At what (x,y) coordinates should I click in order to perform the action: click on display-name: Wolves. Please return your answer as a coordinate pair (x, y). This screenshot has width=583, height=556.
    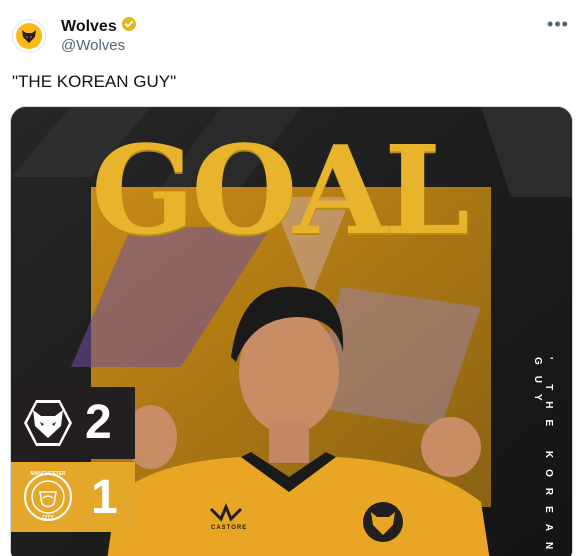
    Looking at the image, I should click on (89, 27).